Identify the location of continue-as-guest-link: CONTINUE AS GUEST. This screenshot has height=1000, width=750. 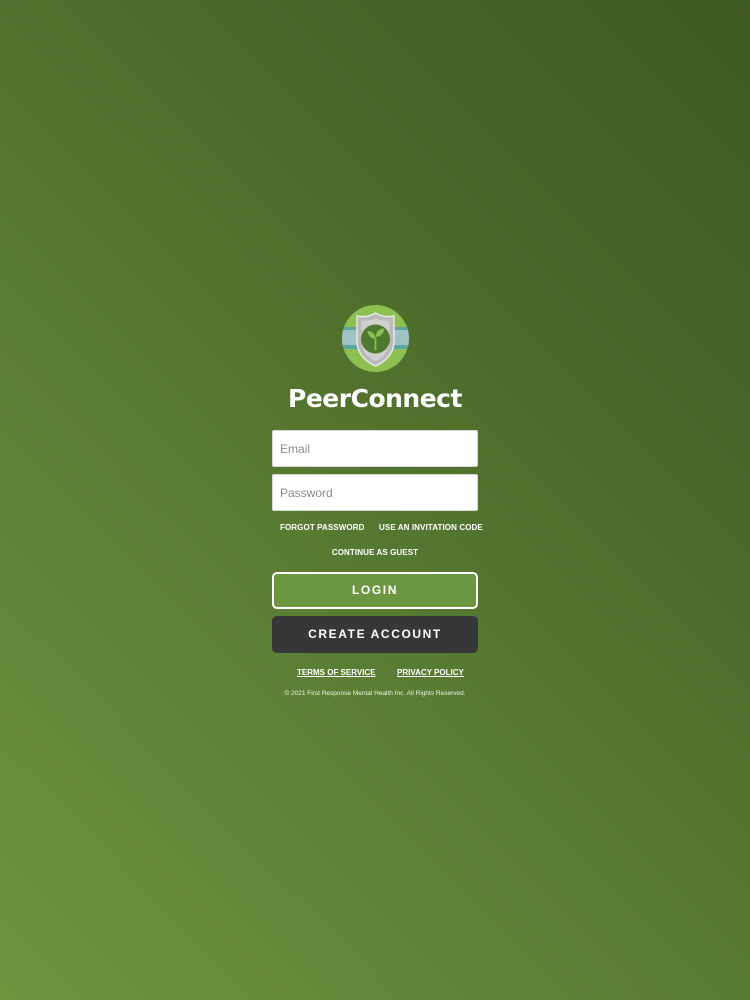
(375, 552).